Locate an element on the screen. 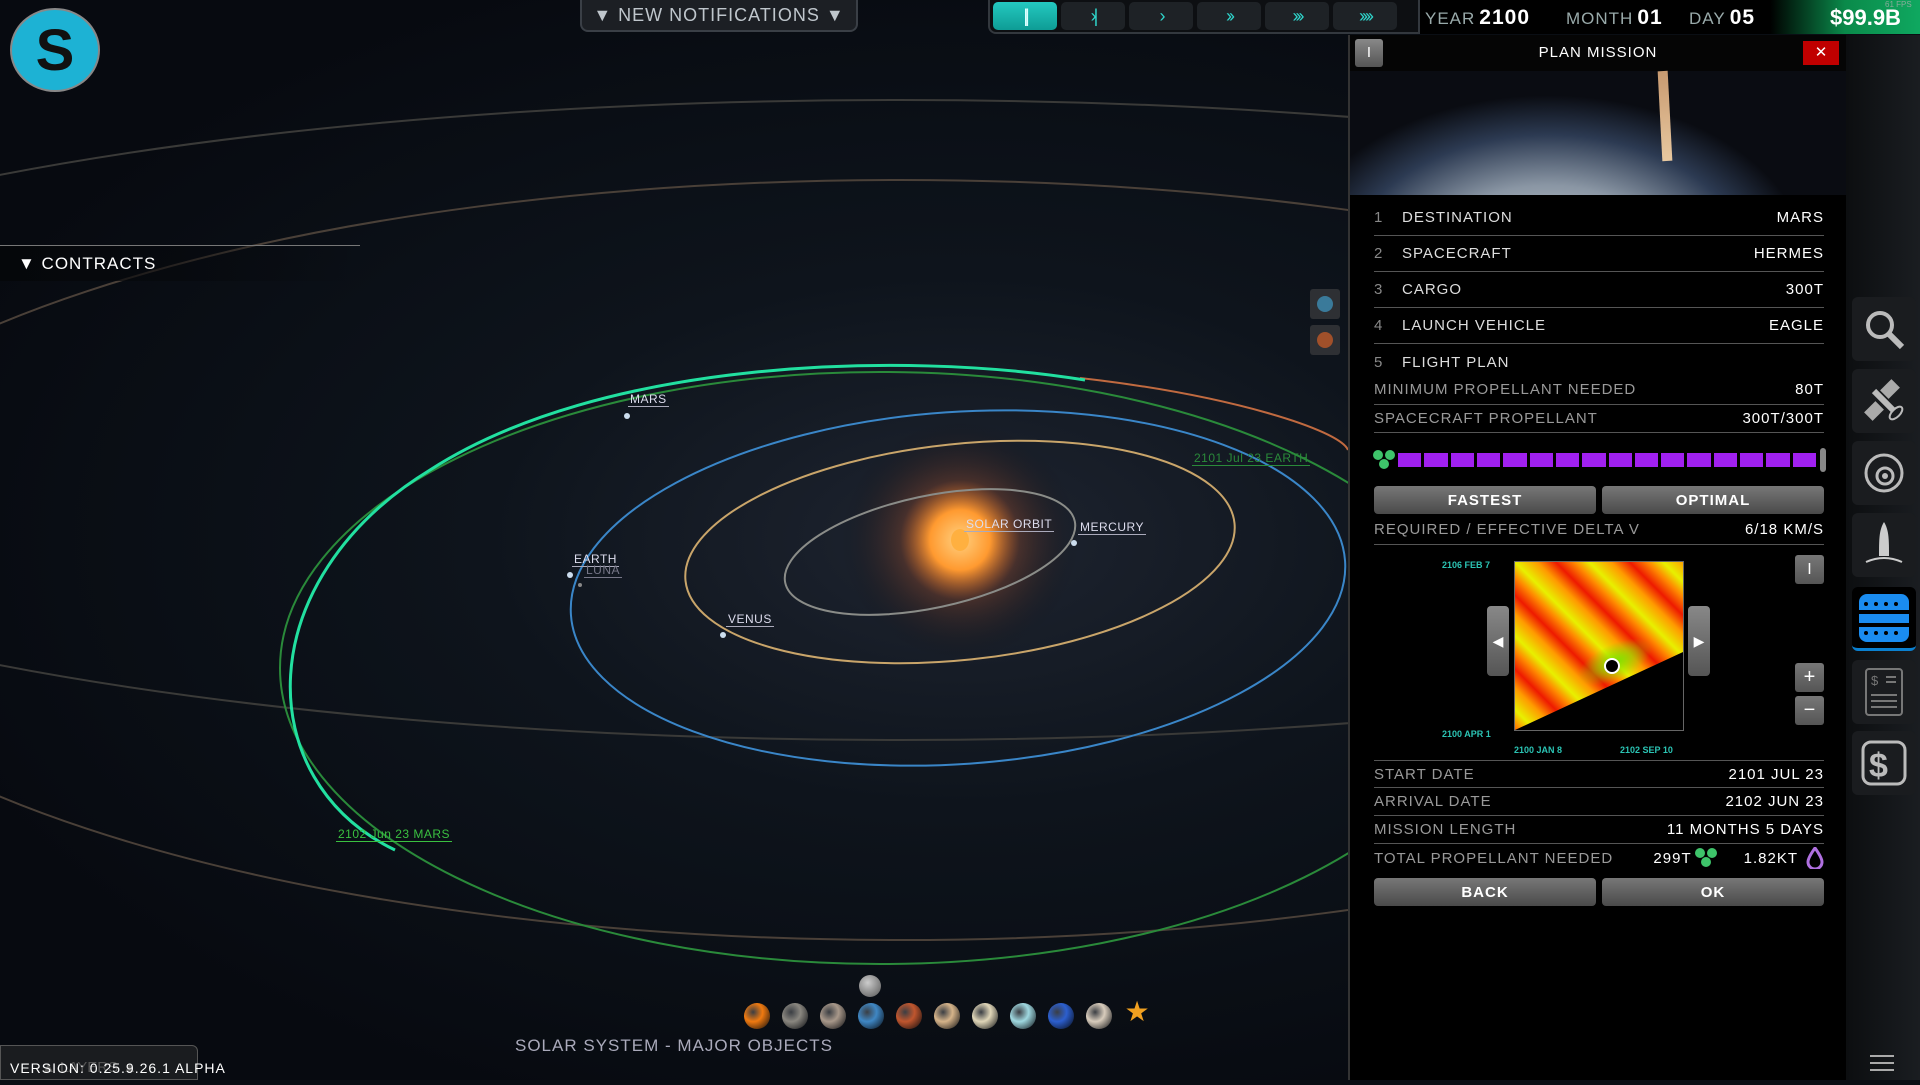 The image size is (1920, 1085). zoom-out-button: − is located at coordinates (1809, 710).